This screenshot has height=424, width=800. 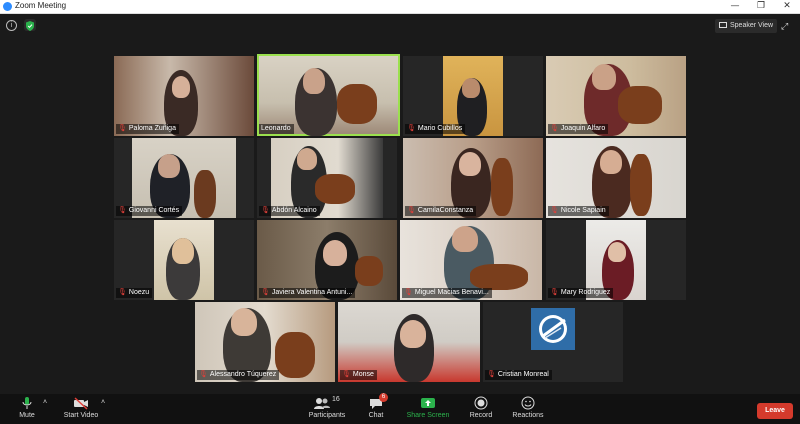 I want to click on chat-button: 6 Chat, so click(x=376, y=406).